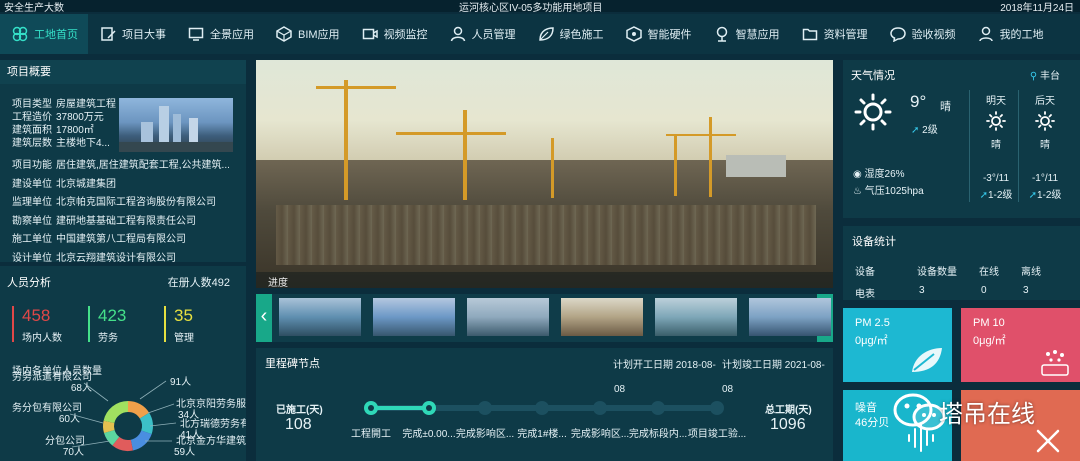  Describe the element at coordinates (1033, 76) in the screenshot. I see `location-pin-icon: ⚲` at that location.